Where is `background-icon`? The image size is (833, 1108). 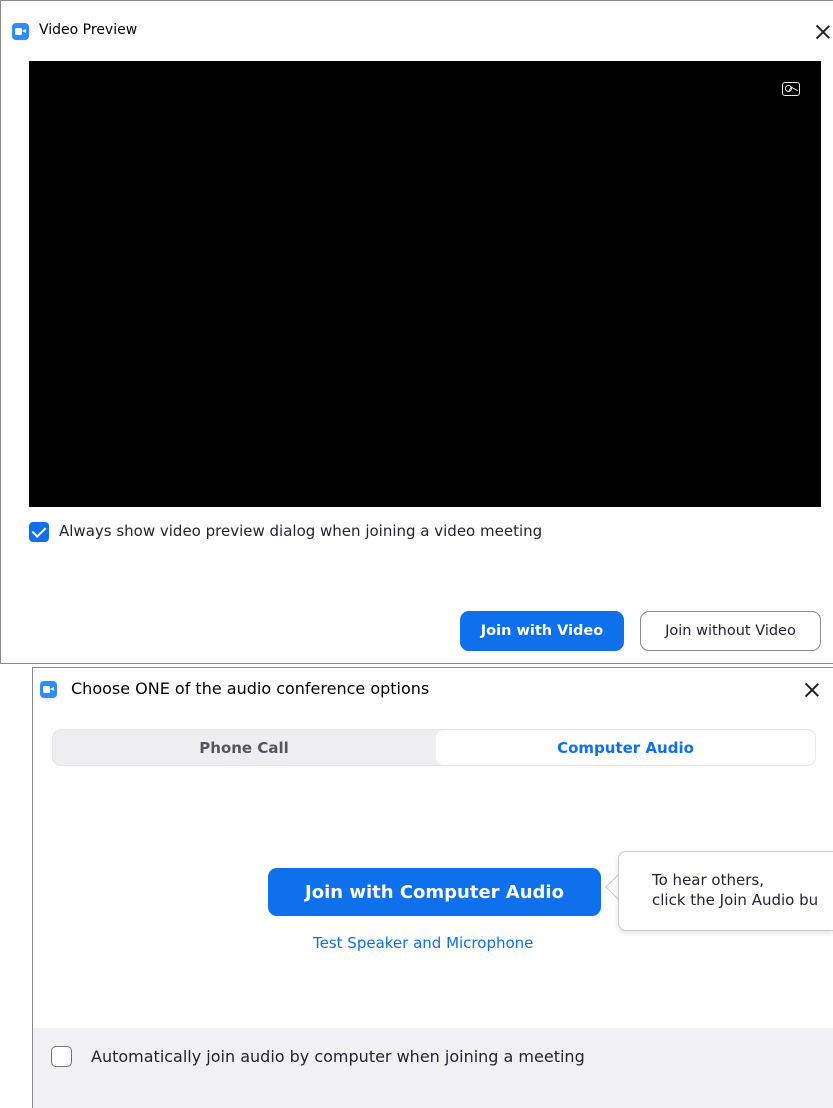 background-icon is located at coordinates (791, 89).